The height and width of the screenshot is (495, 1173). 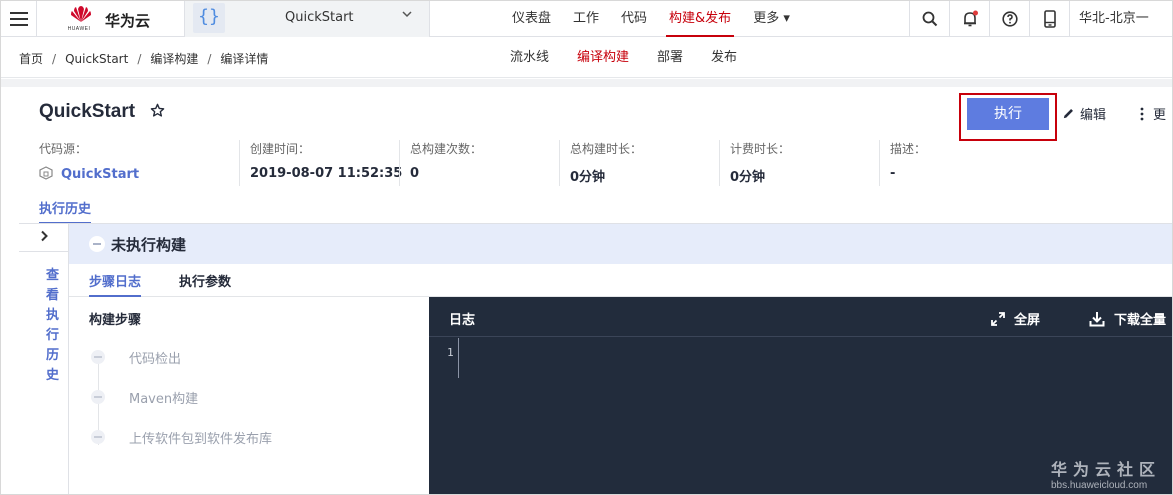 I want to click on bell-icon, so click(x=969, y=19).